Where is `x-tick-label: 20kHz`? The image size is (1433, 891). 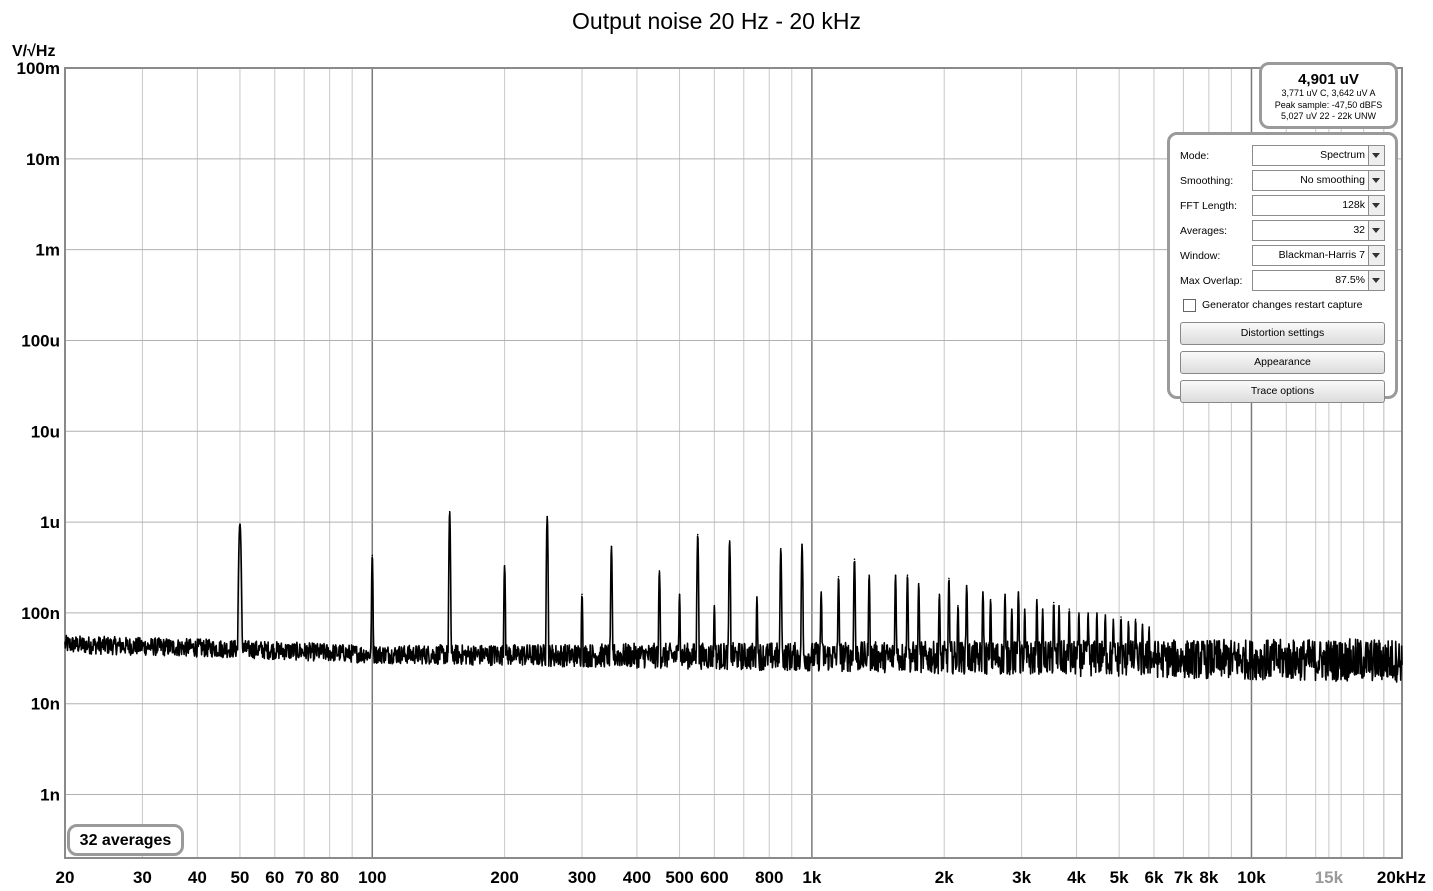 x-tick-label: 20kHz is located at coordinates (1401, 877).